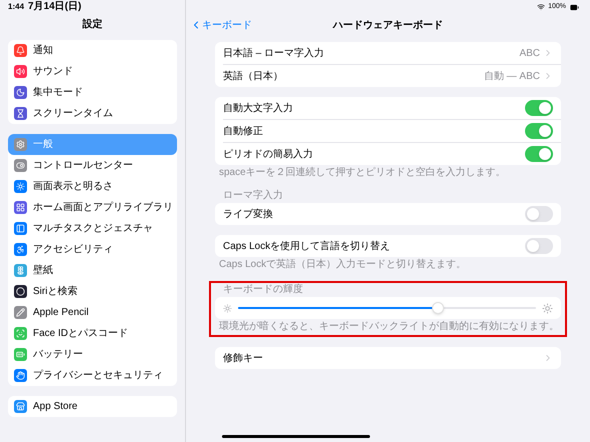 The width and height of the screenshot is (590, 442). I want to click on sidebar-item: Face IDとパスコード, so click(92, 333).